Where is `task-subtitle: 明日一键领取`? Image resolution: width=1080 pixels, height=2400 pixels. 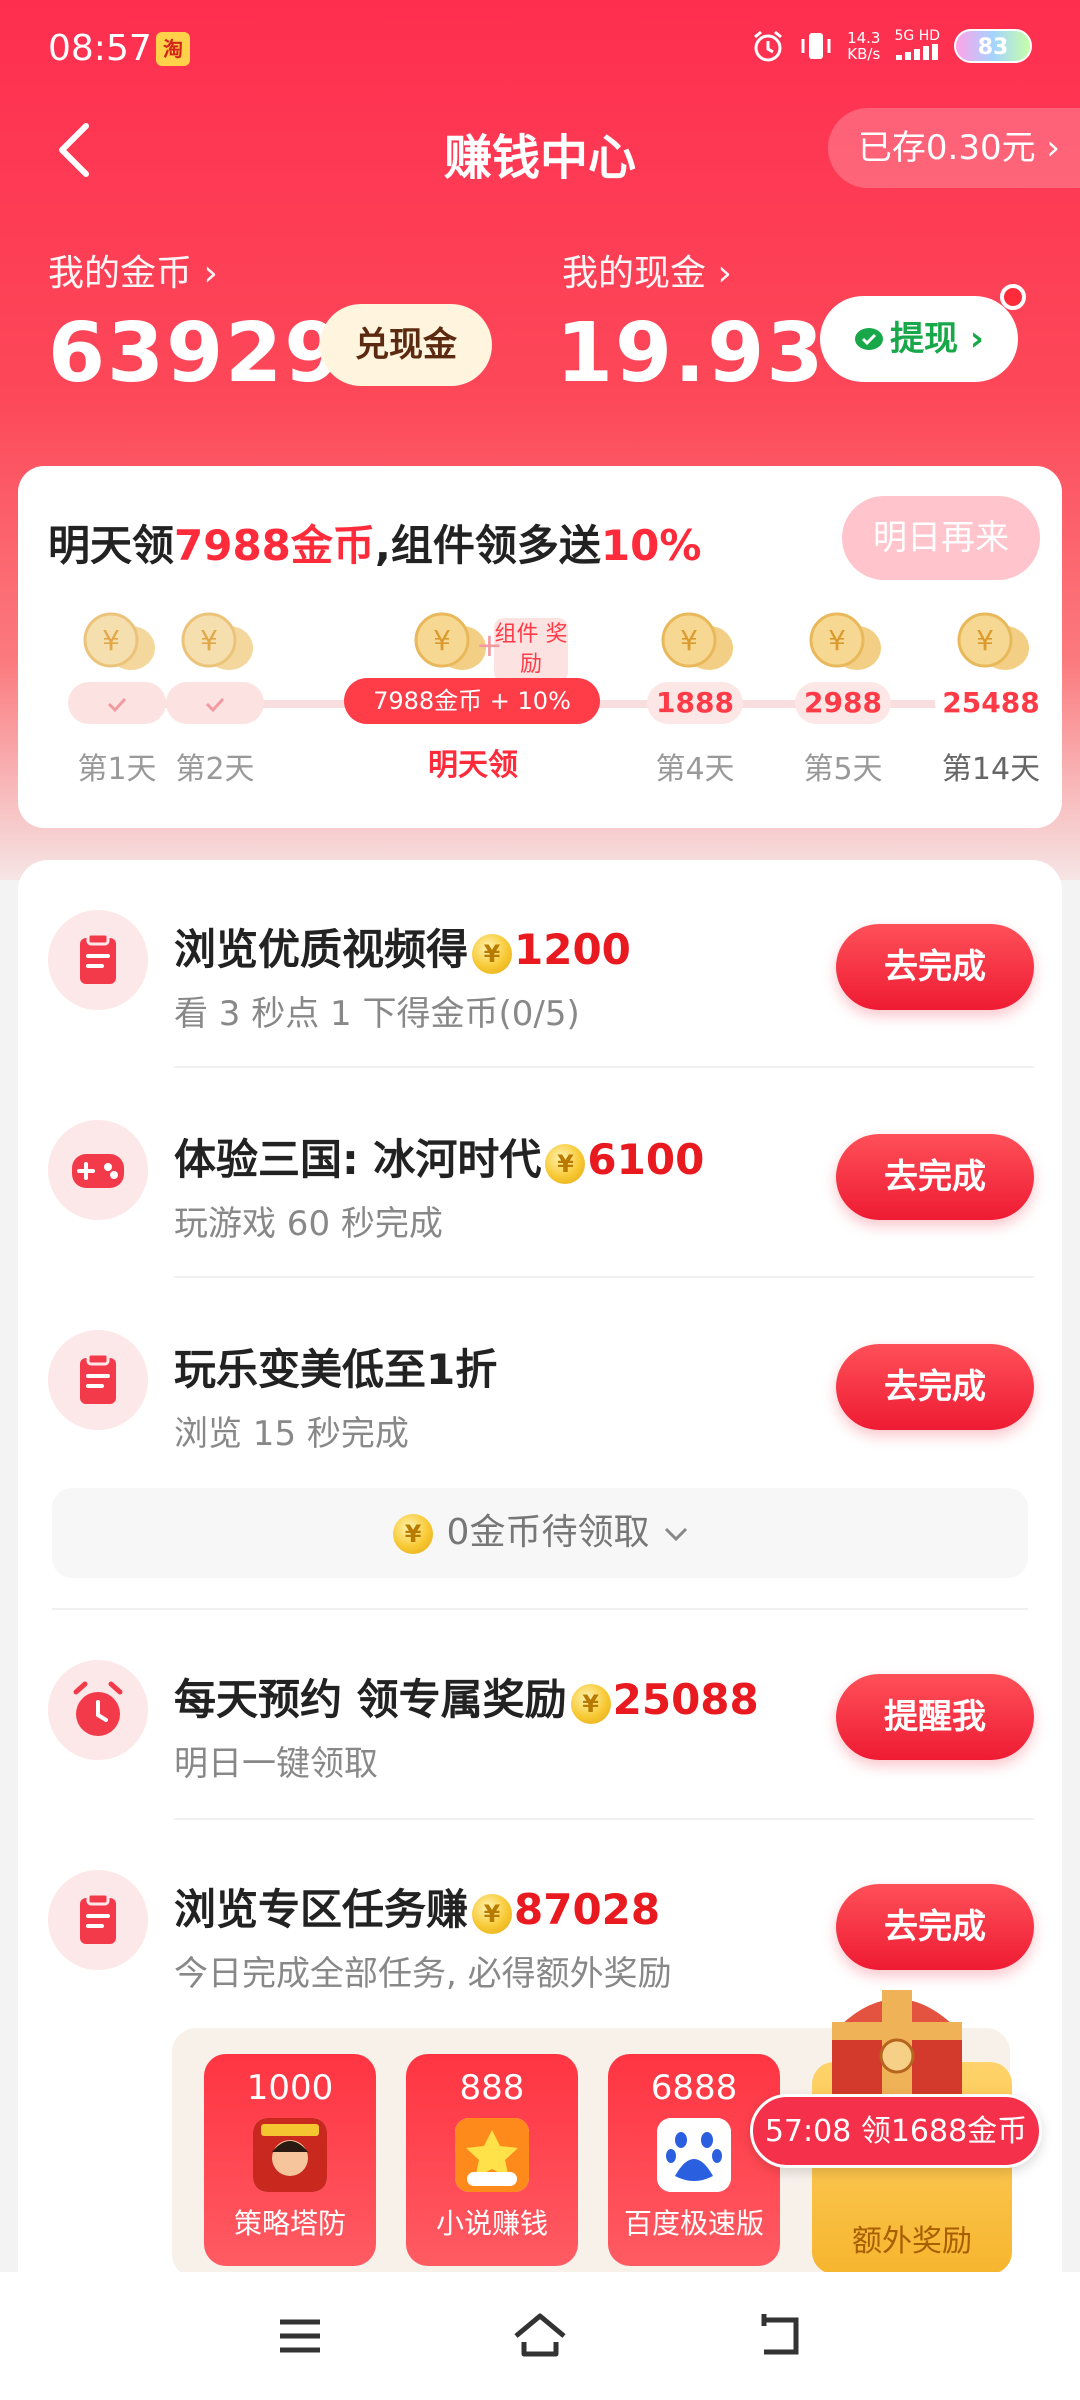 task-subtitle: 明日一键领取 is located at coordinates (276, 1764).